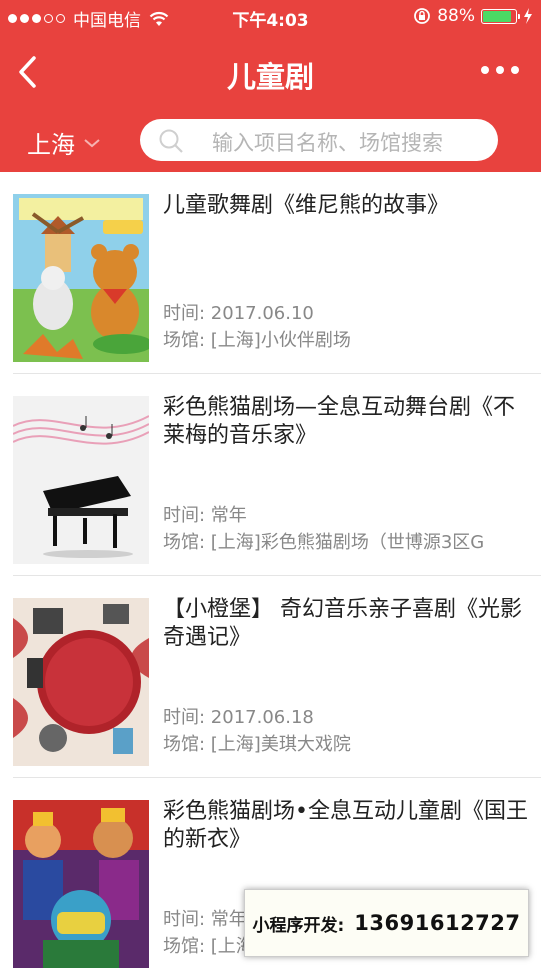  I want to click on shadow-adventure-poster, so click(81, 682).